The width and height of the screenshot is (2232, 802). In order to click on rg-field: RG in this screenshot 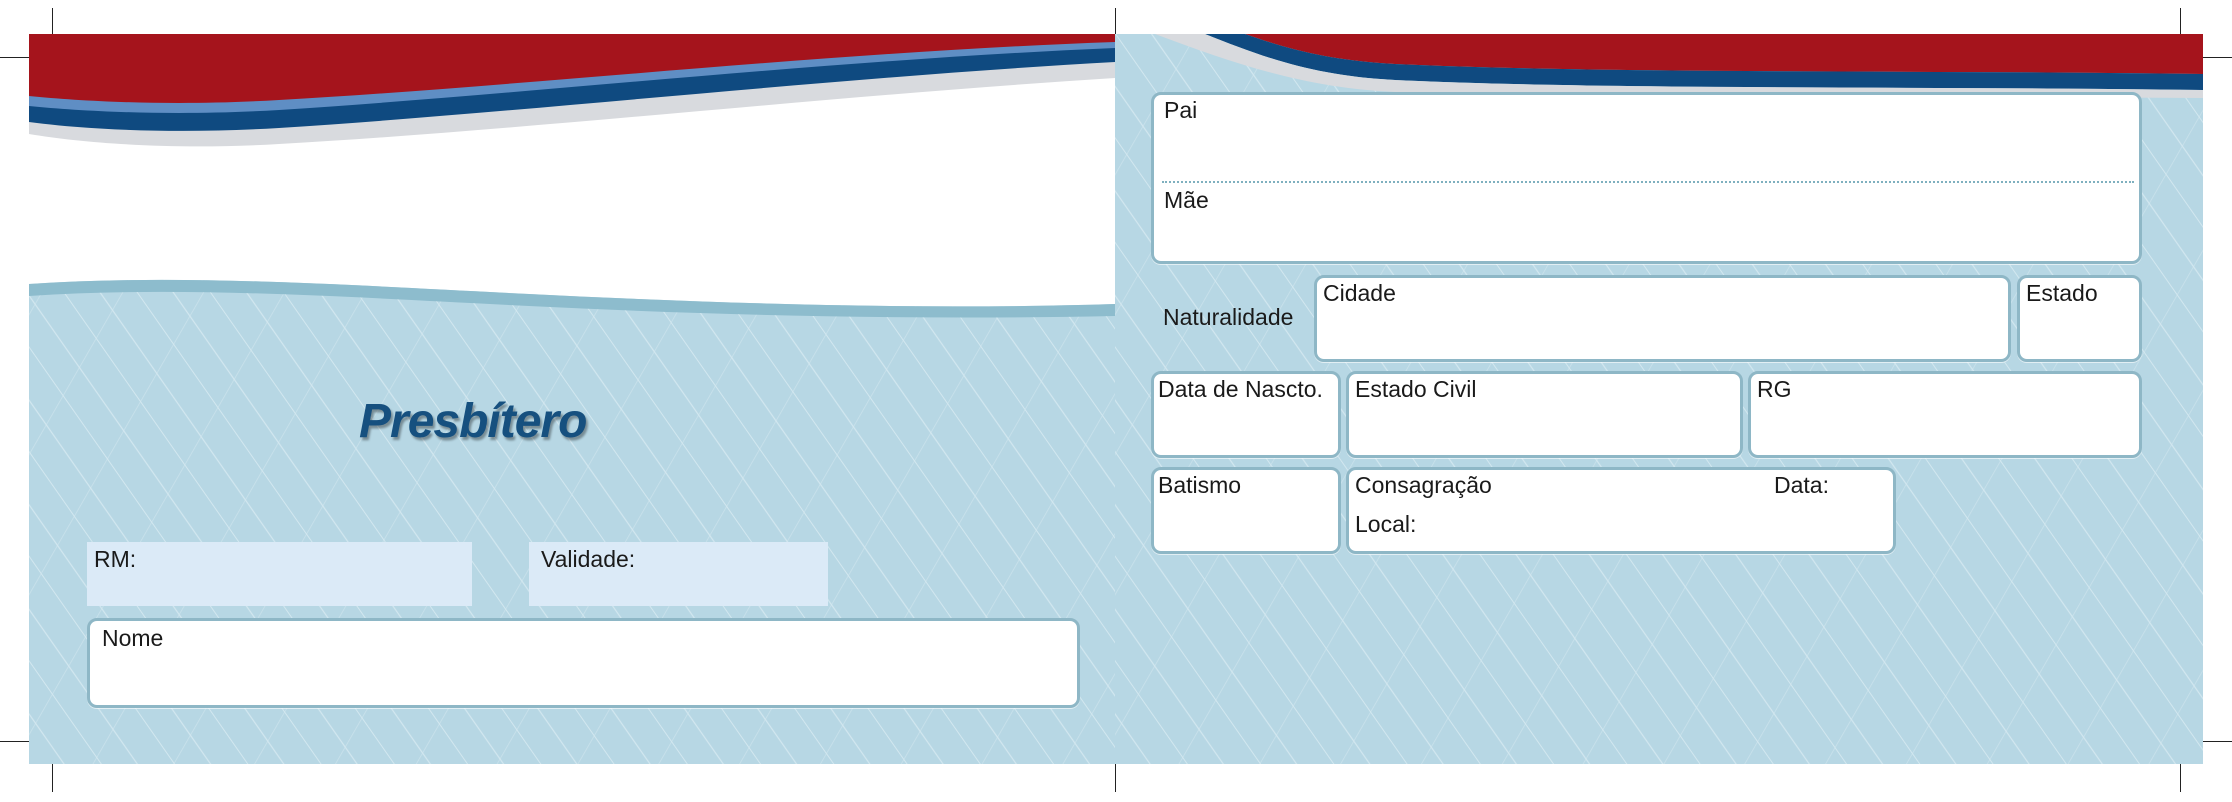, I will do `click(1945, 414)`.